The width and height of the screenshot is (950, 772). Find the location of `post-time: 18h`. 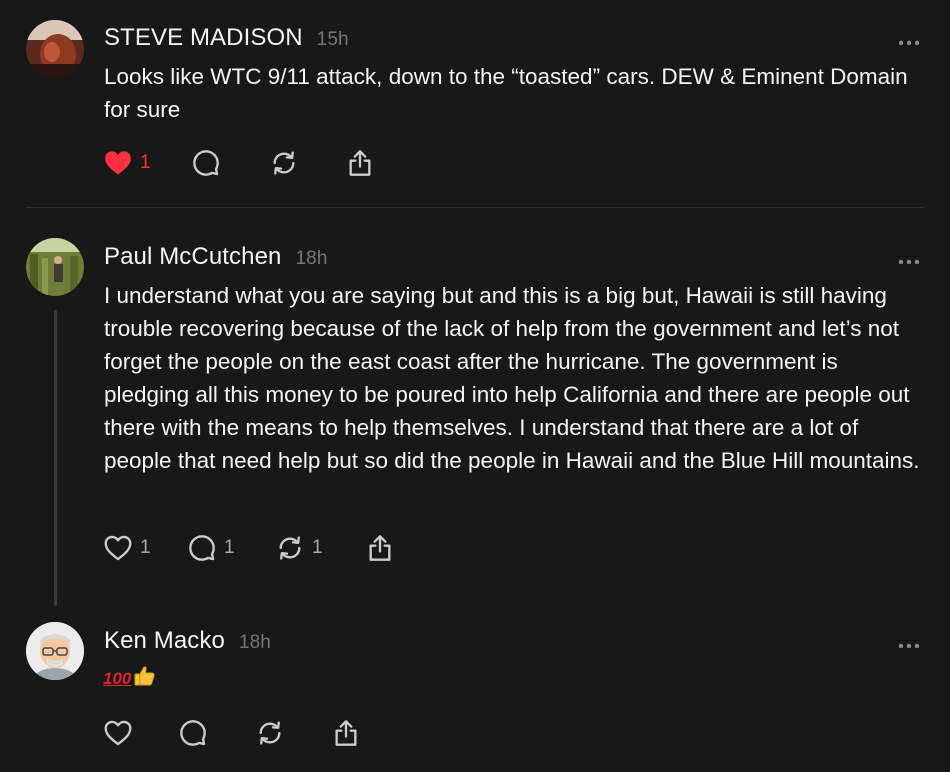

post-time: 18h is located at coordinates (254, 642).